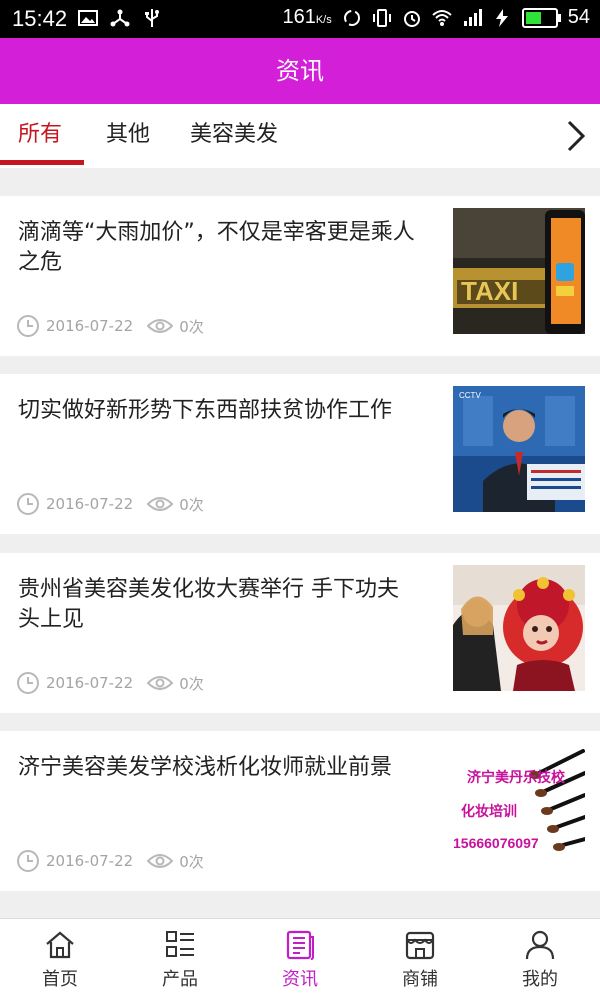 Image resolution: width=600 pixels, height=1001 pixels. Describe the element at coordinates (88, 18) in the screenshot. I see `image-icon` at that location.